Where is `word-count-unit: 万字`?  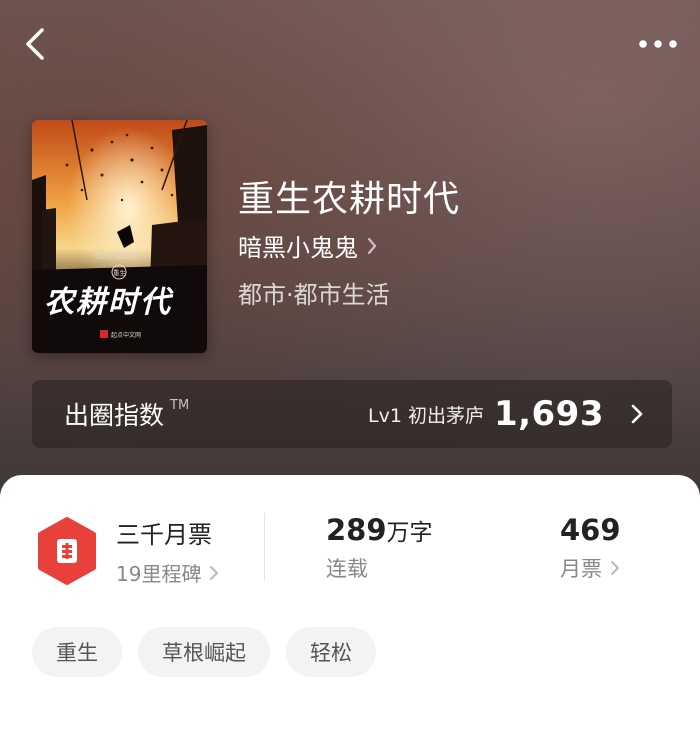 word-count-unit: 万字 is located at coordinates (409, 533).